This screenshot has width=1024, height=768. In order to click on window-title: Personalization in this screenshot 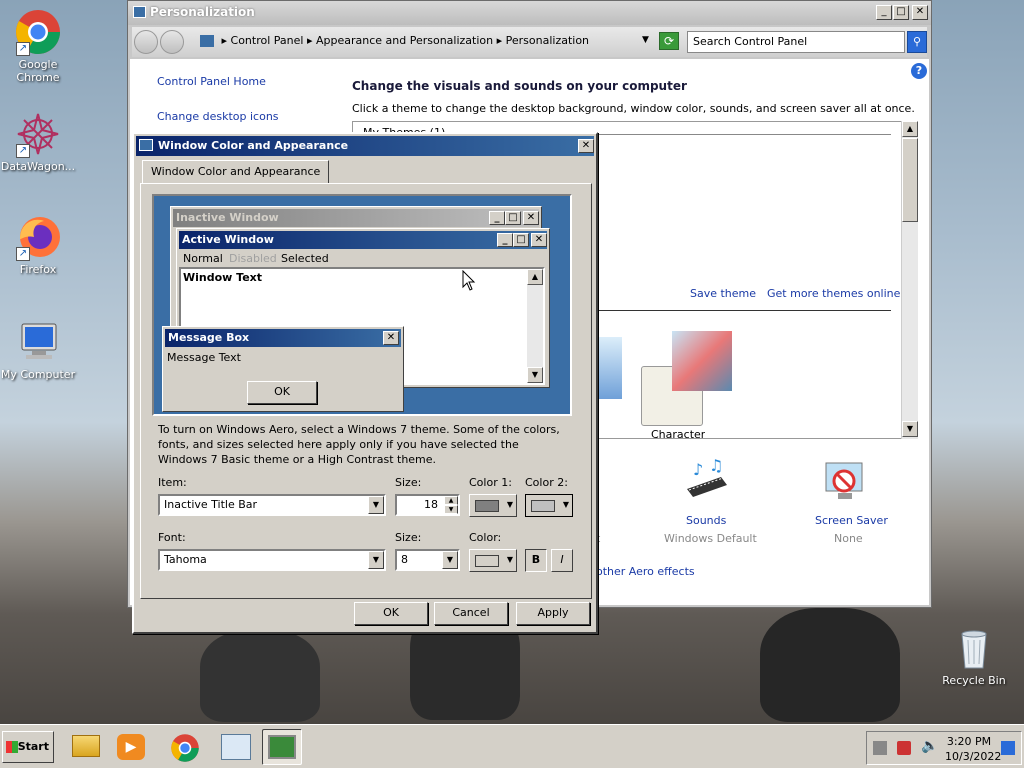, I will do `click(529, 13)`.